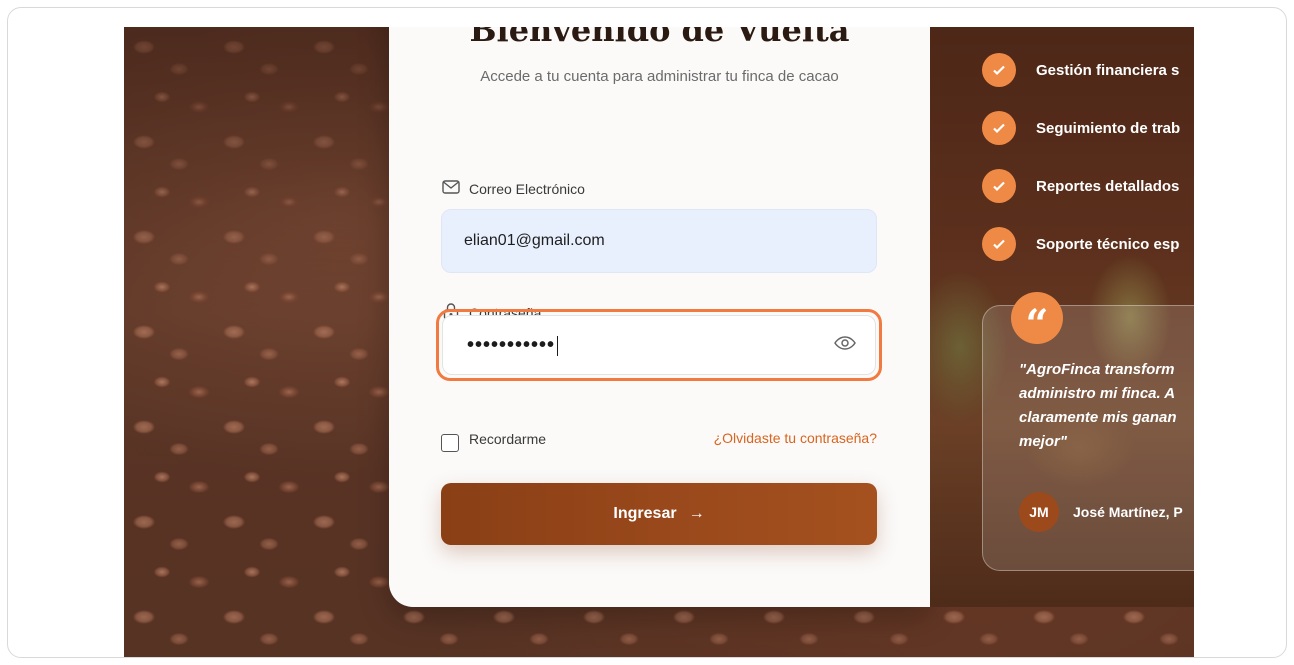 The image size is (1294, 665). Describe the element at coordinates (845, 345) in the screenshot. I see `eye-icon` at that location.